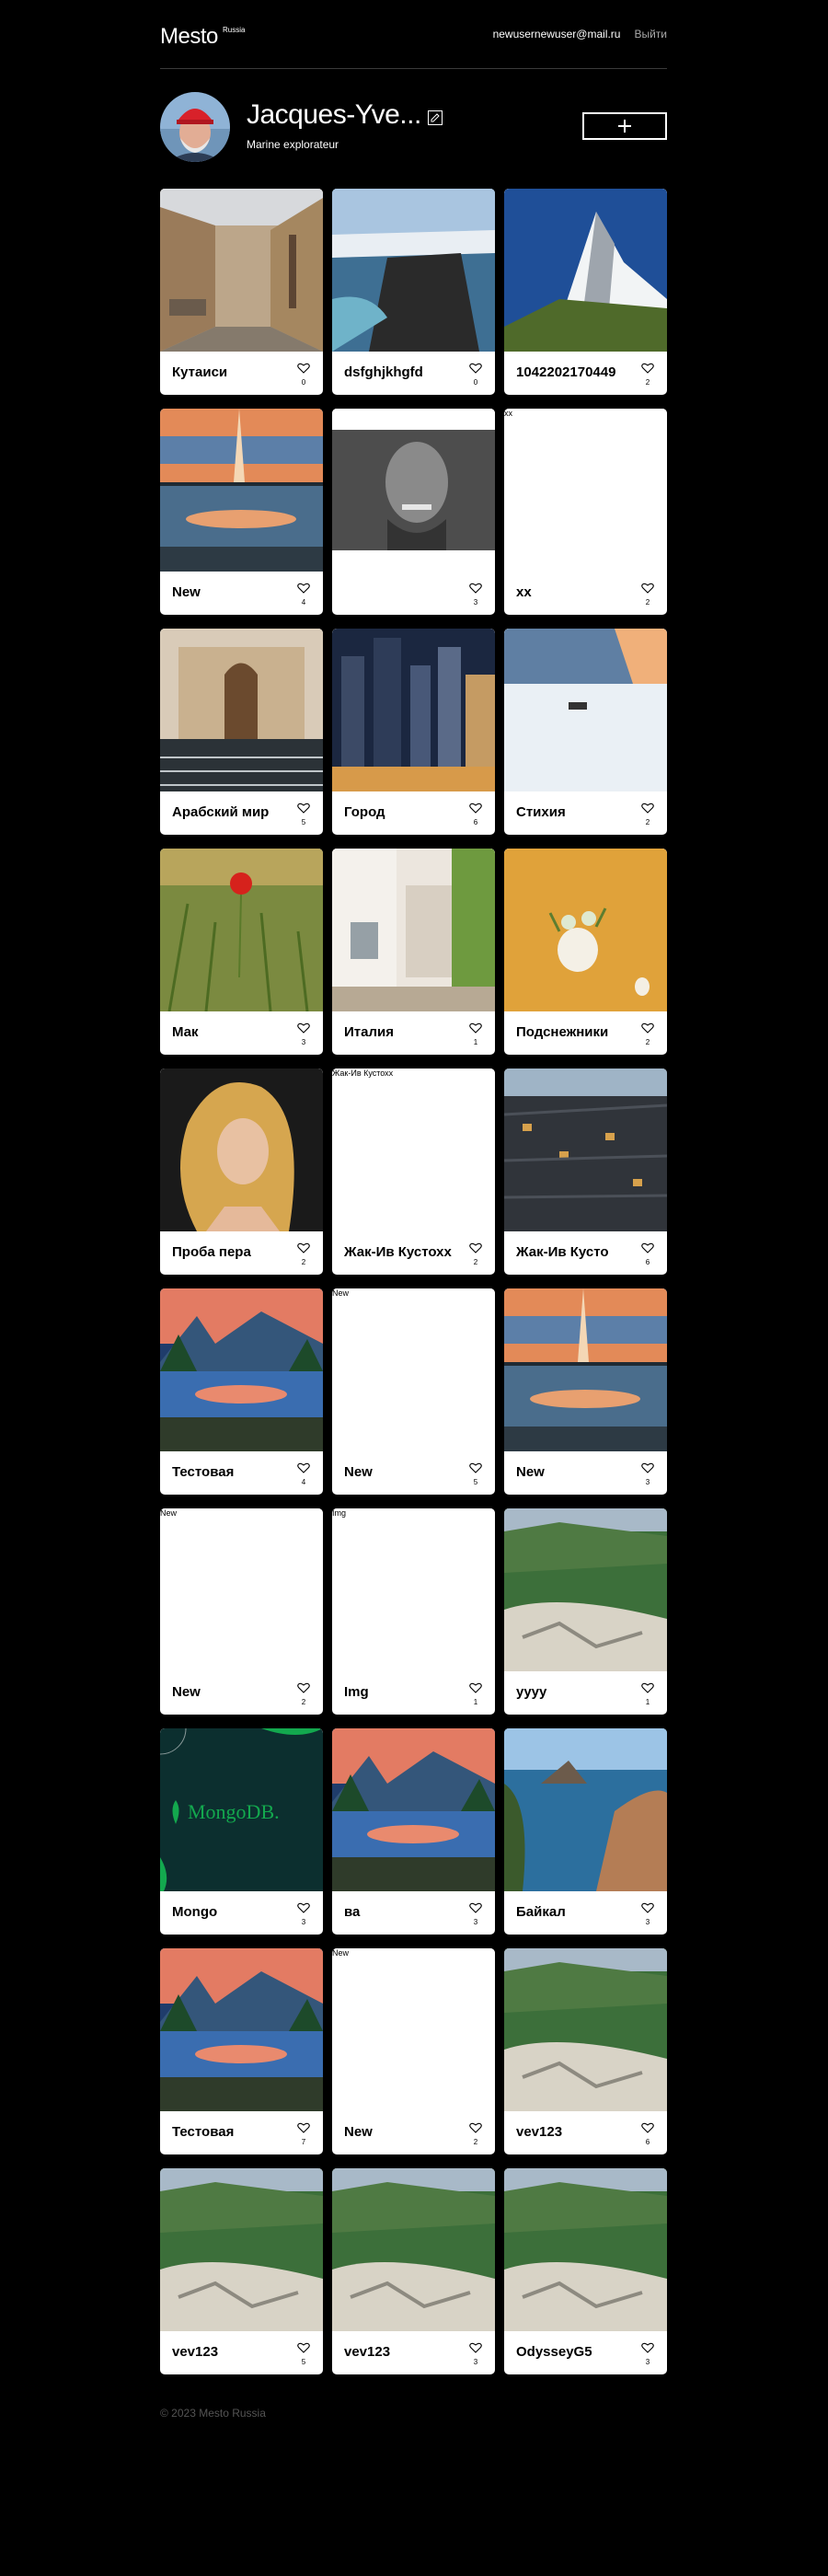 The width and height of the screenshot is (828, 2576). I want to click on user-email: newusernewuser@mail.ru, so click(556, 34).